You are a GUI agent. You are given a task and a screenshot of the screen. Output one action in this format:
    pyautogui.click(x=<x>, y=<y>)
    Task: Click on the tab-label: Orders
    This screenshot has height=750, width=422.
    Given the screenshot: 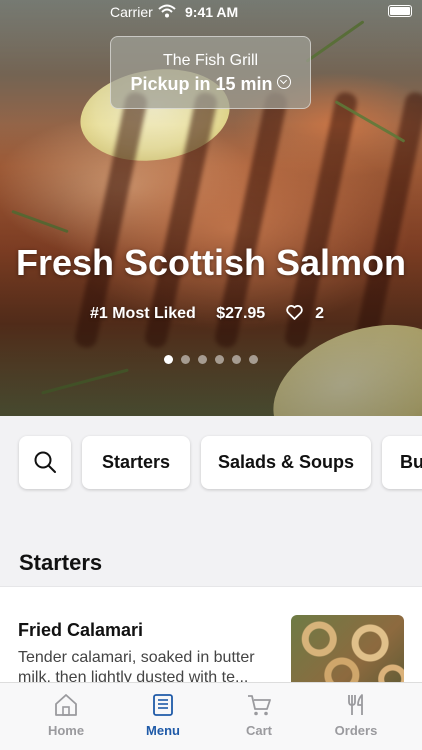 What is the action you would take?
    pyautogui.click(x=356, y=730)
    